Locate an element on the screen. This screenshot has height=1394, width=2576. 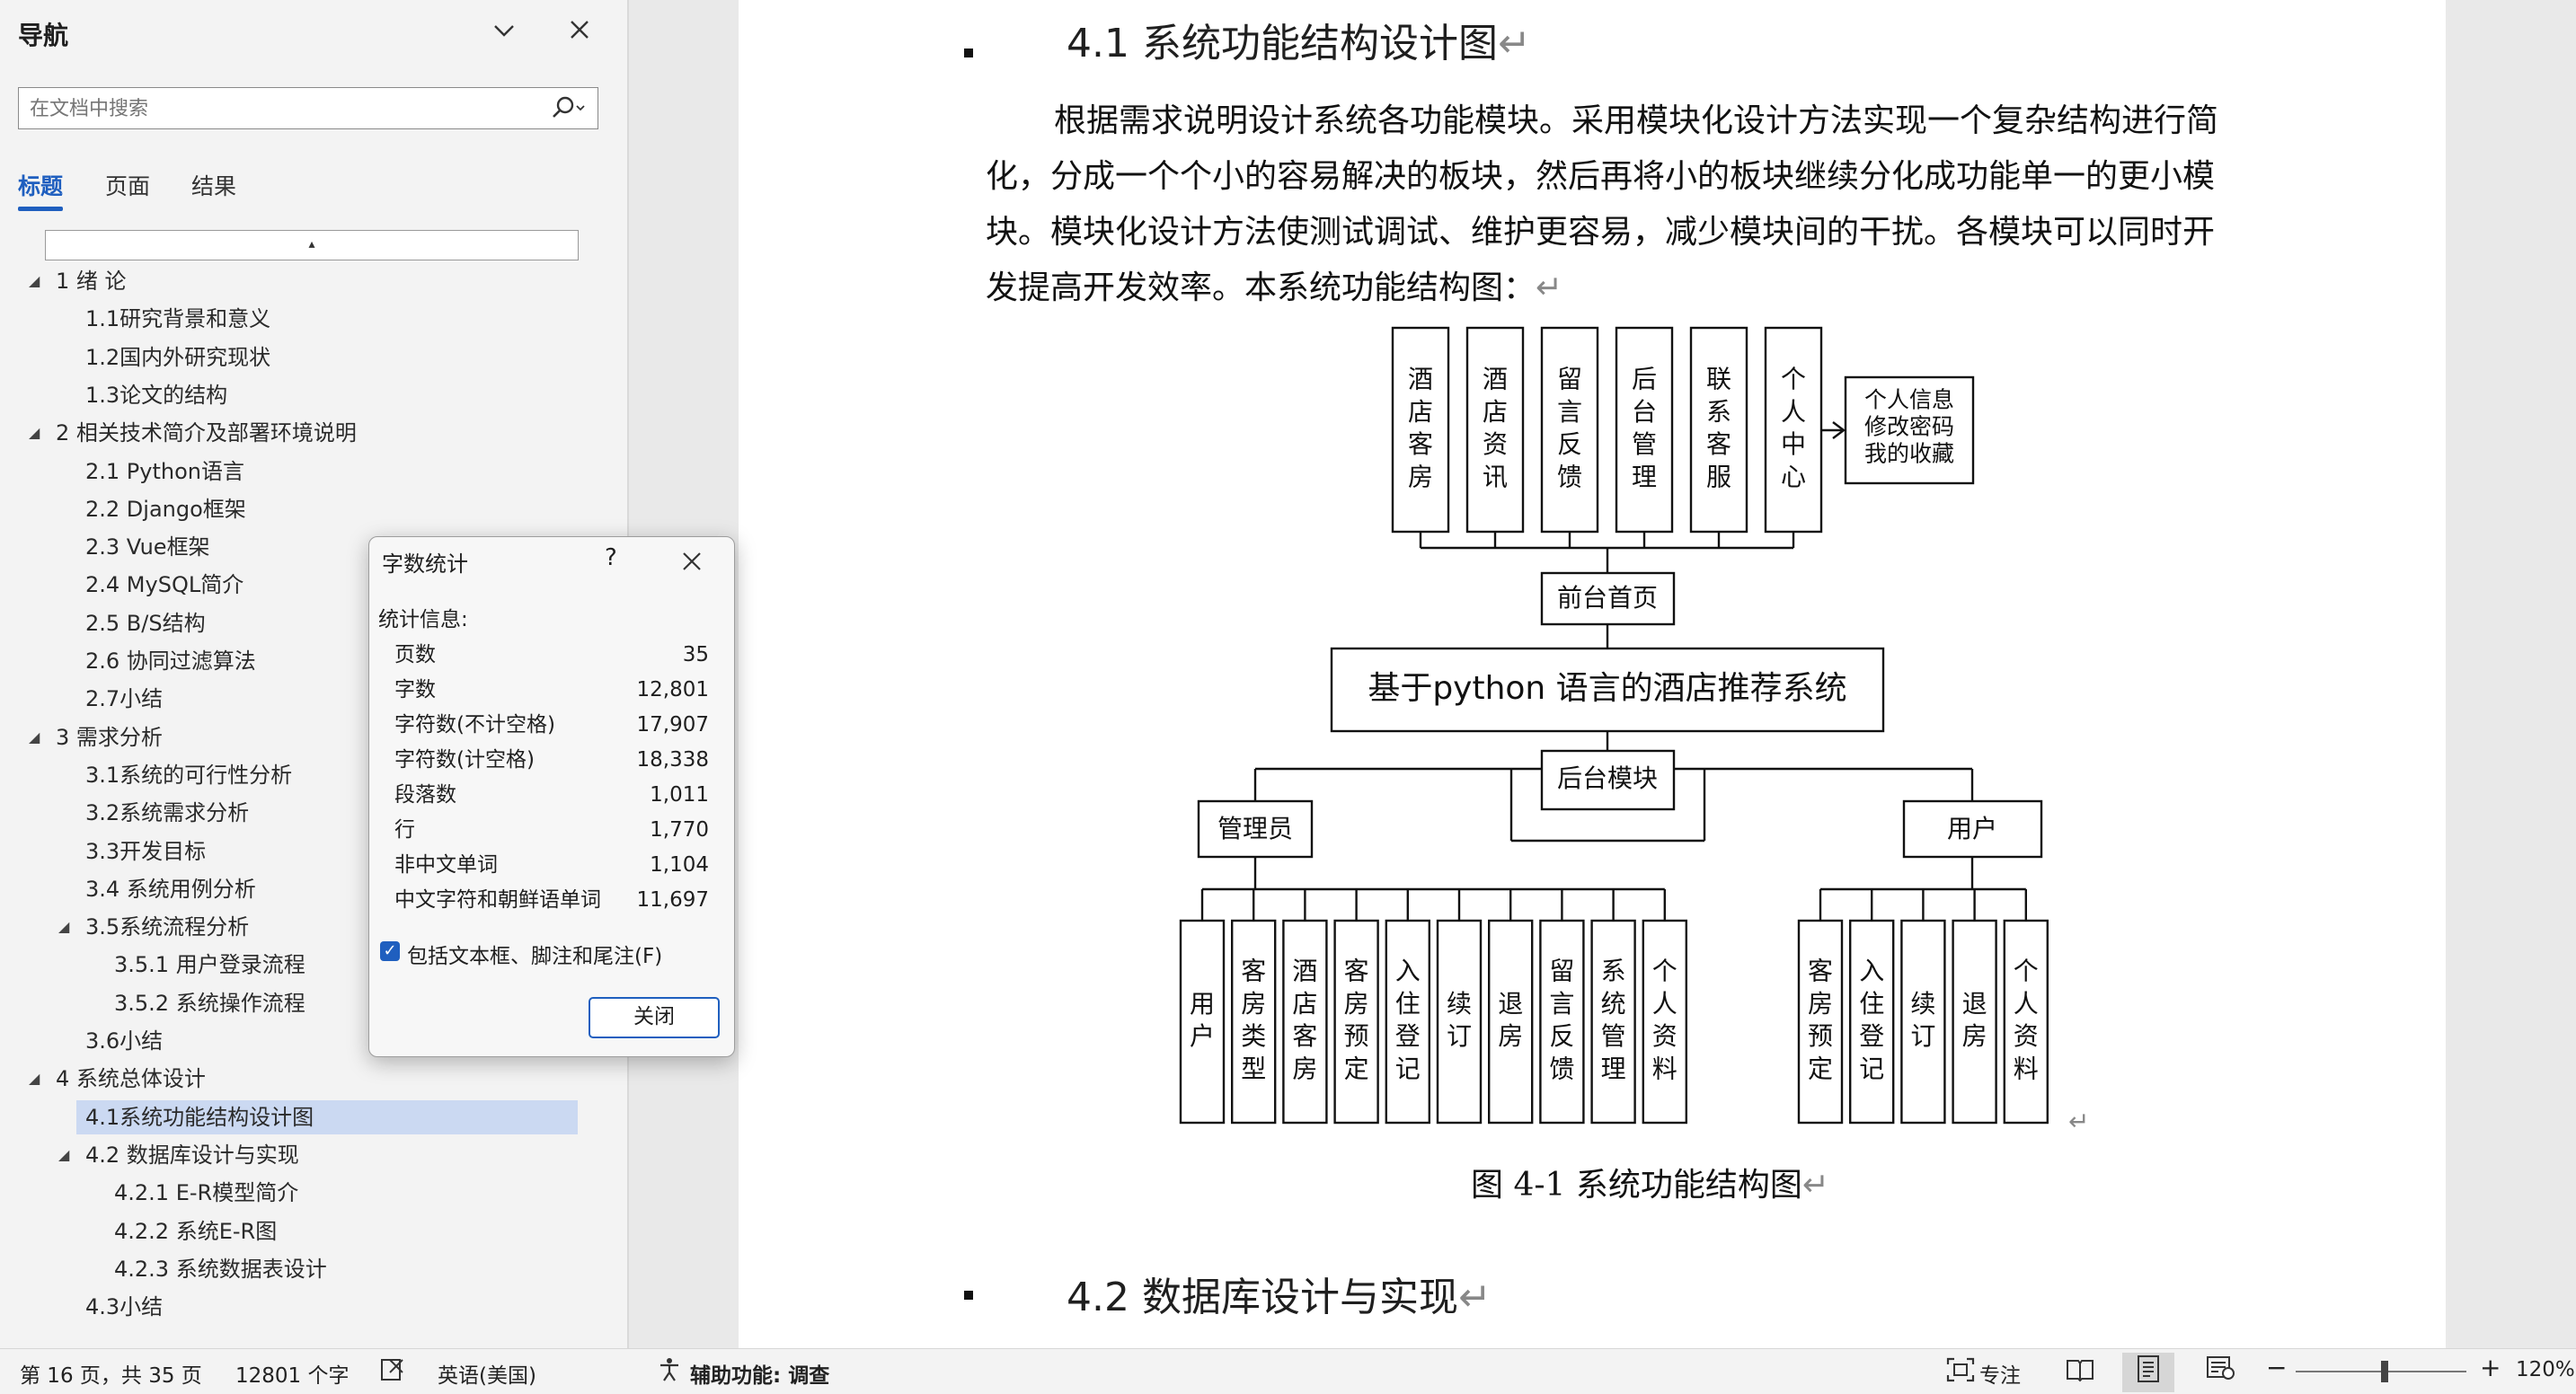
nav-heading-item: 3.1系统的可行性分析 is located at coordinates (188, 775).